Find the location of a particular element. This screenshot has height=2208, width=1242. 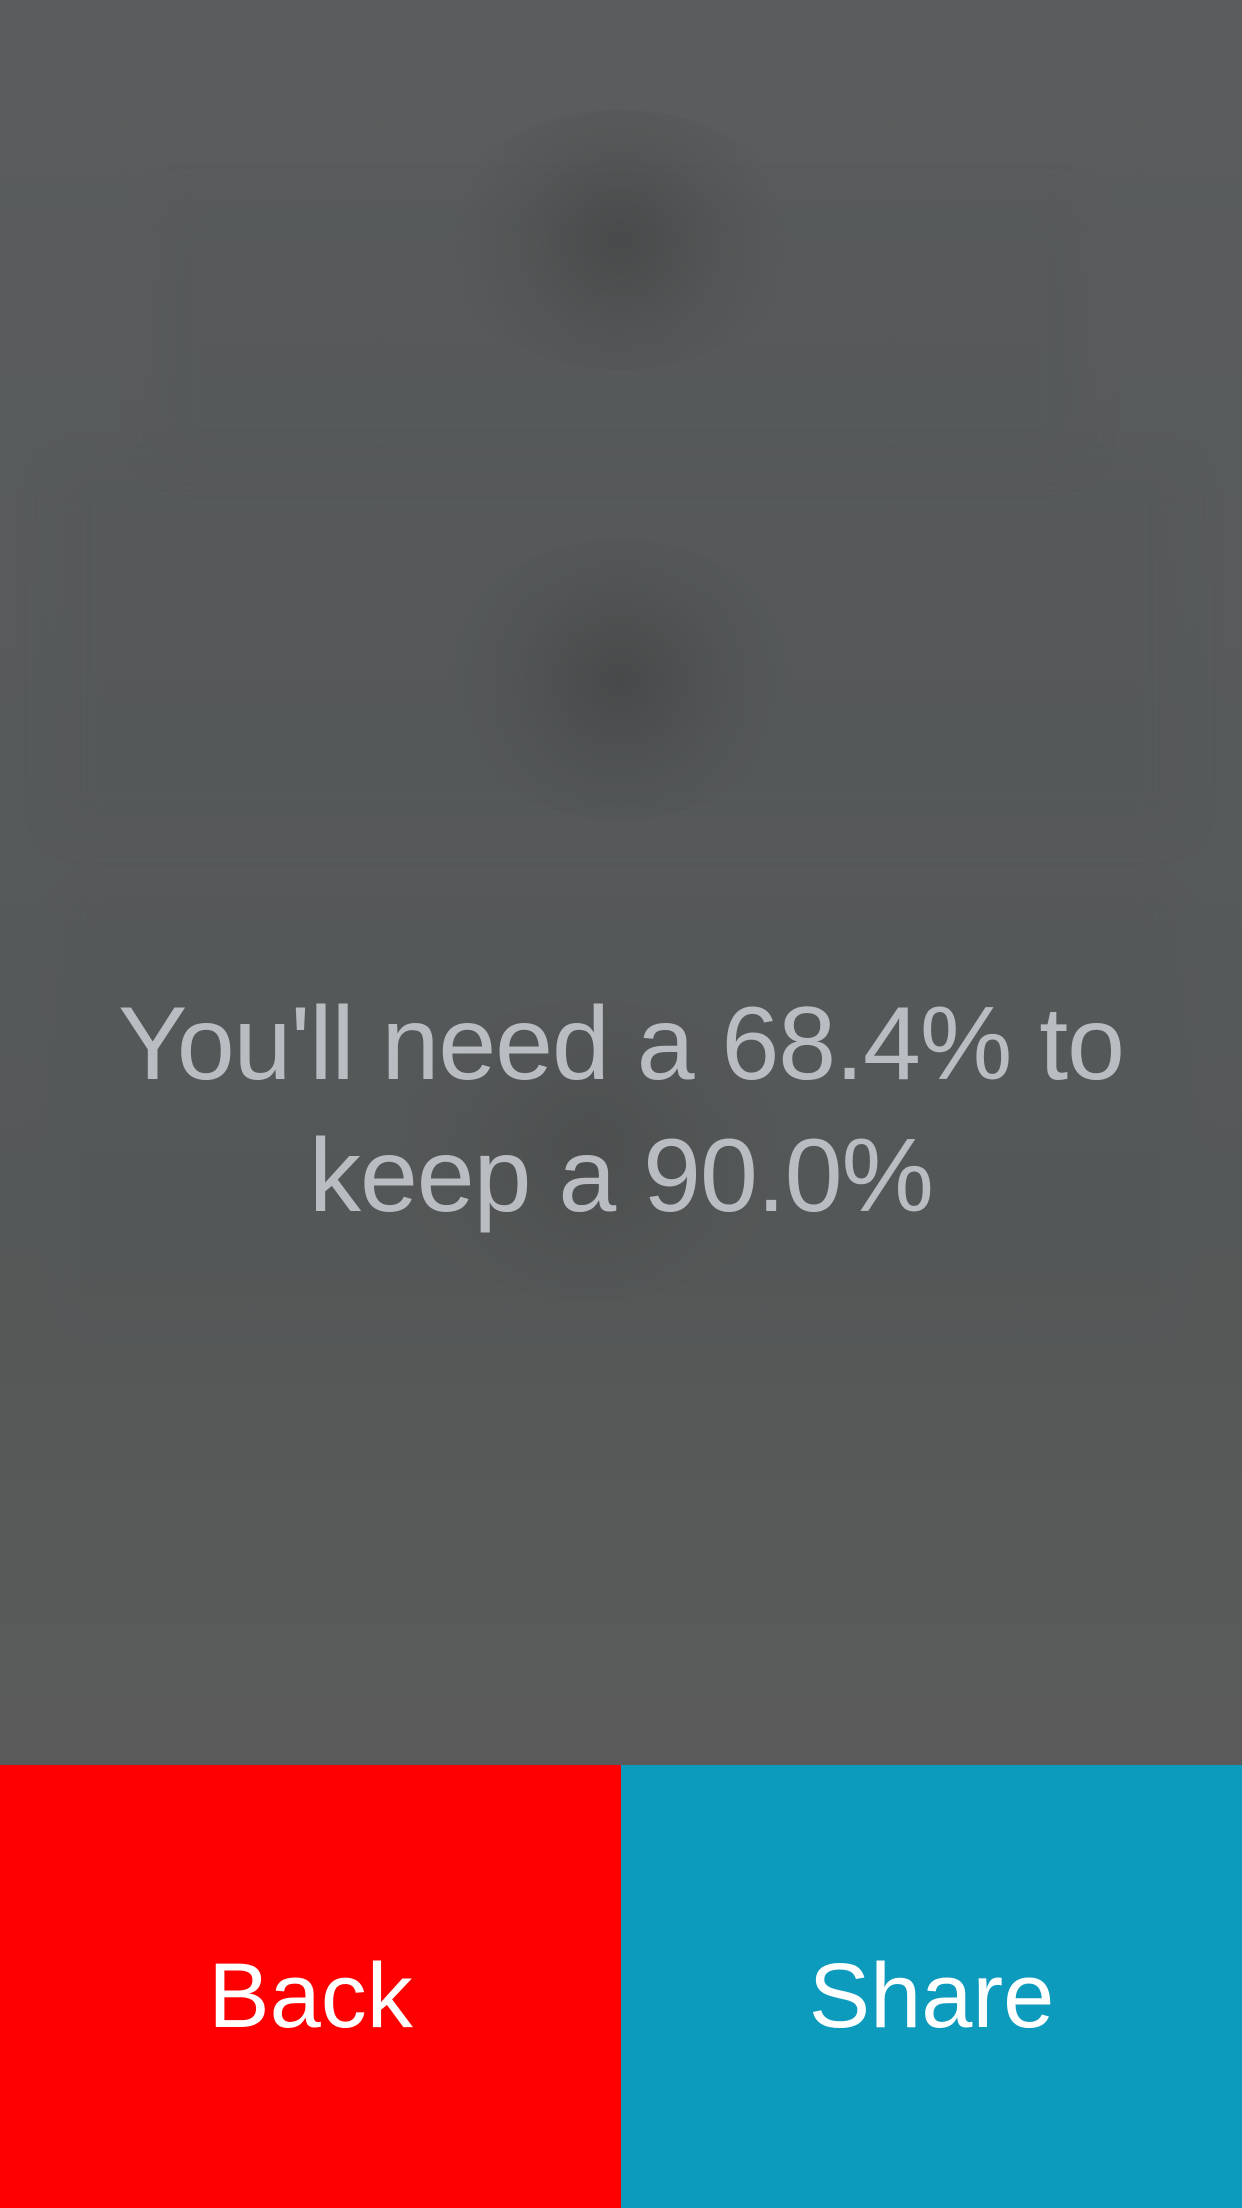

share-button-label: Share is located at coordinates (931, 1996).